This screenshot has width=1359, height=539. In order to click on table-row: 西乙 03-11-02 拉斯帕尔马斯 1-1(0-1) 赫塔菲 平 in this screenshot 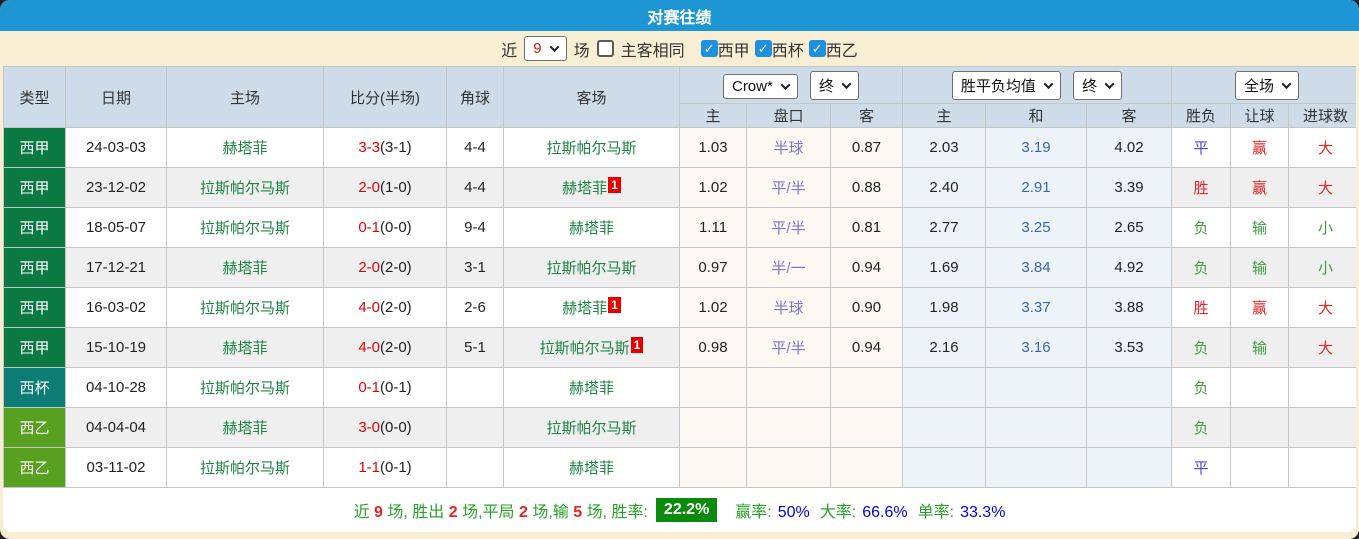, I will do `click(679, 467)`.